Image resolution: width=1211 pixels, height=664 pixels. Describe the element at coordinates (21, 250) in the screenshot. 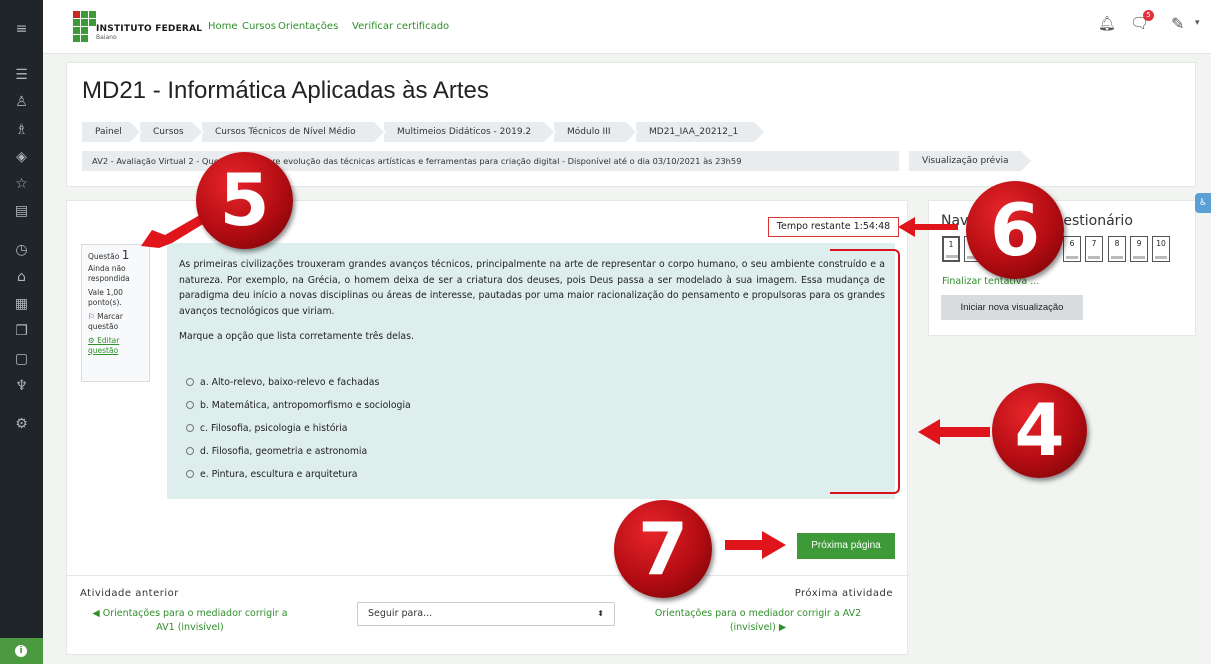

I see `dashboard-icon: ◷` at that location.